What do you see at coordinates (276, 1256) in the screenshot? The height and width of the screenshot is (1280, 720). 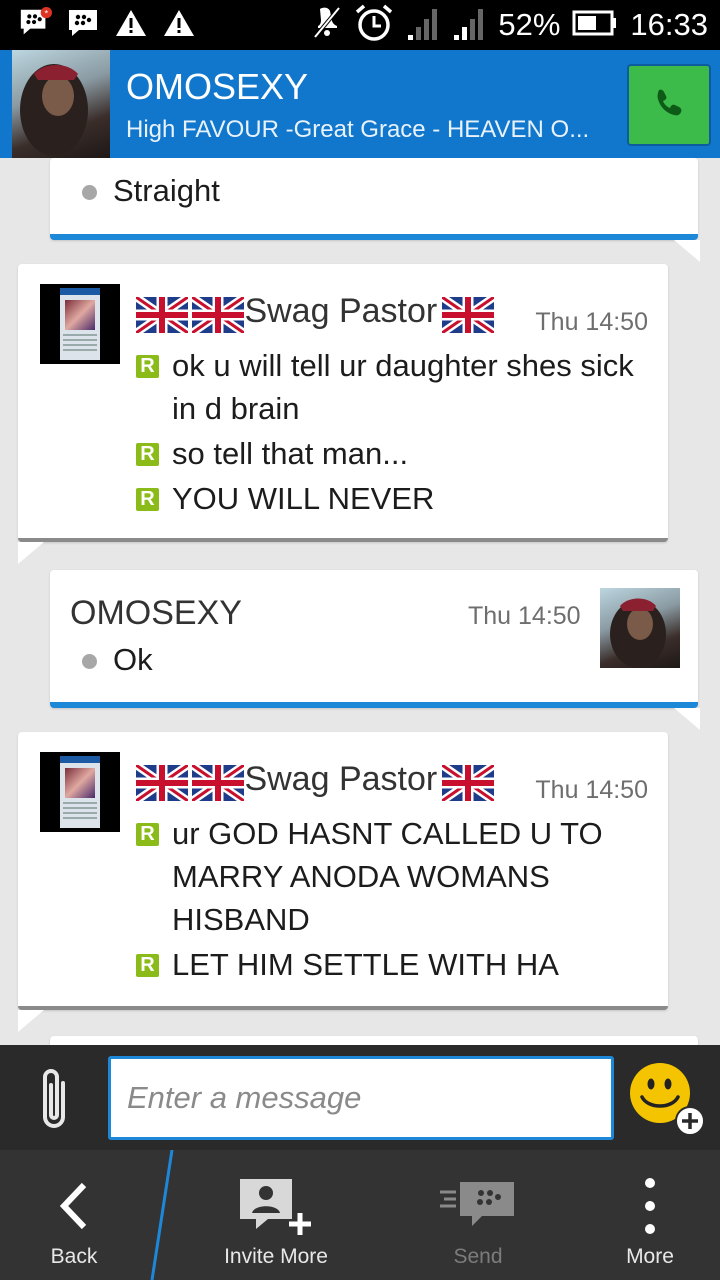 I see `invite-more-label: Invite More` at bounding box center [276, 1256].